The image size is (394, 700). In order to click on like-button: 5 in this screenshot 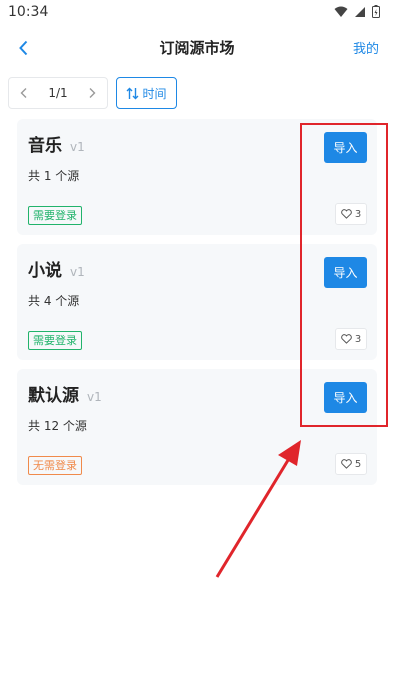, I will do `click(351, 464)`.